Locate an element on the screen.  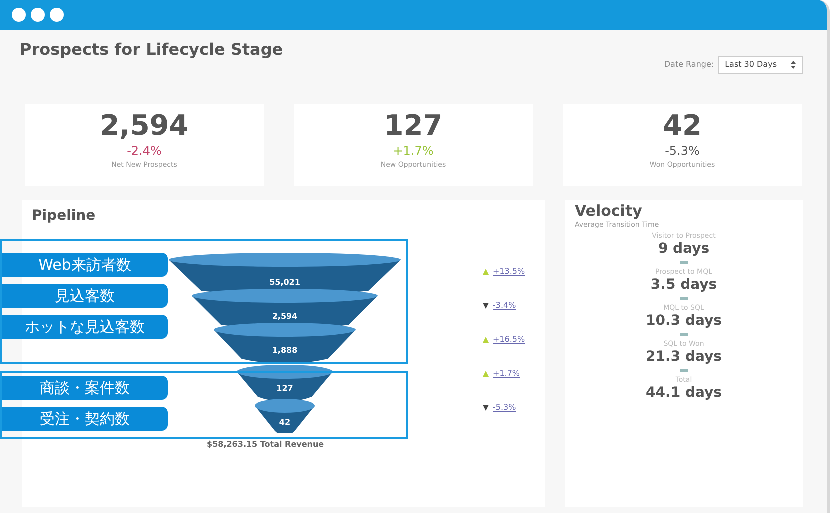
page-title: Prospects for Lifecycle Stage is located at coordinates (152, 50).